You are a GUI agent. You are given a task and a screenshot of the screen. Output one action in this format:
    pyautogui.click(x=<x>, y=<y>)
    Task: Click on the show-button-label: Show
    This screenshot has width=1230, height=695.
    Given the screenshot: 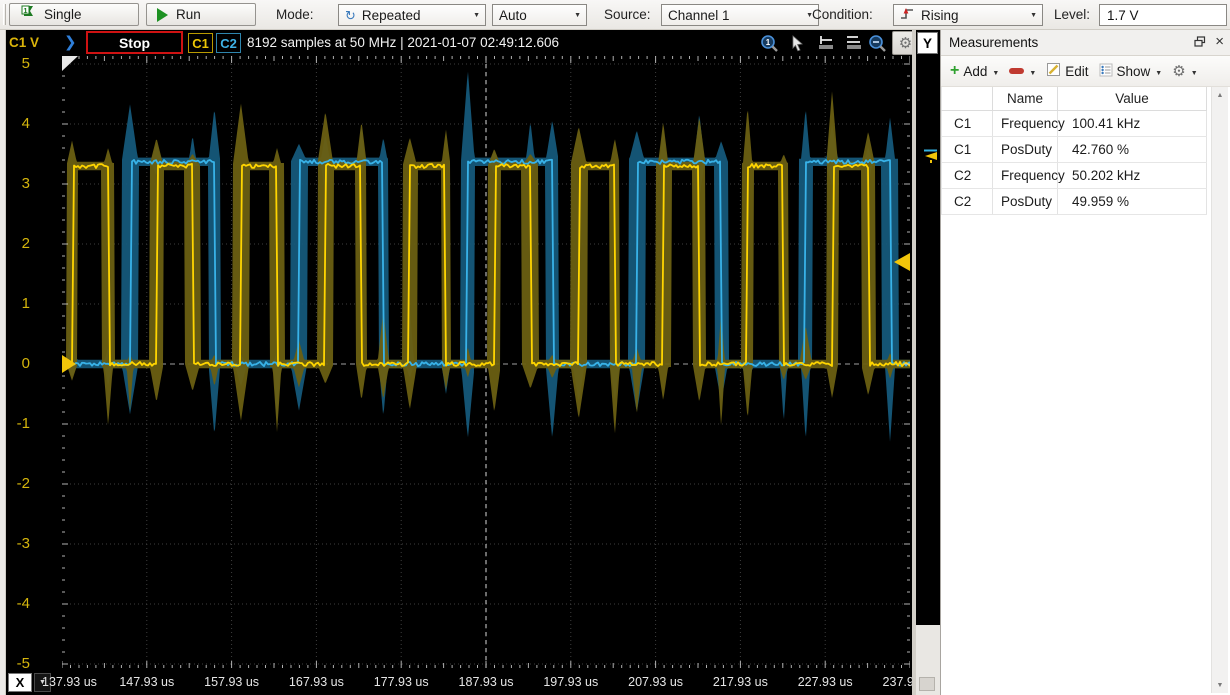 What is the action you would take?
    pyautogui.click(x=1133, y=71)
    